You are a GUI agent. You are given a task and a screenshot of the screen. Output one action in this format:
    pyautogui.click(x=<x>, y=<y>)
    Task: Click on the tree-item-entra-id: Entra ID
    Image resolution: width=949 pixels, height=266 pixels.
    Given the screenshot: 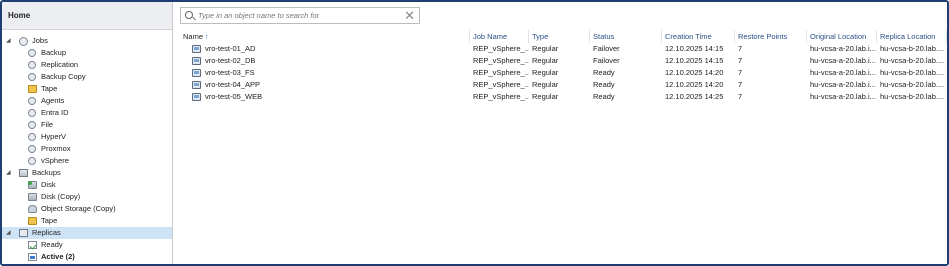 What is the action you would take?
    pyautogui.click(x=87, y=113)
    